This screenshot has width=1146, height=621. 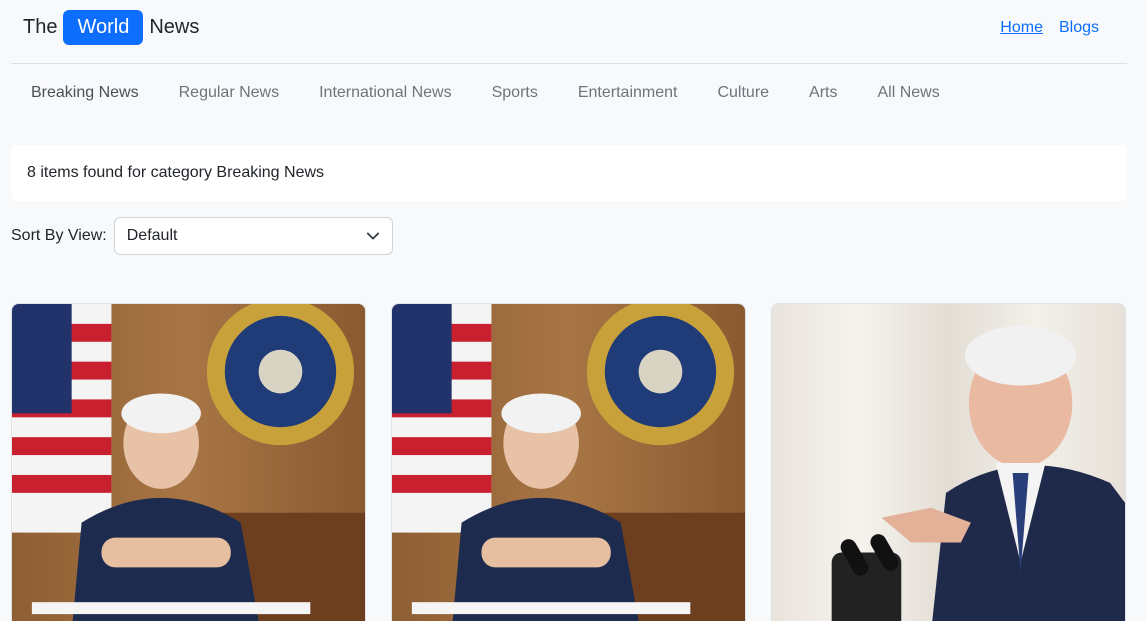 I want to click on category-tab-all-news: All News, so click(x=909, y=94).